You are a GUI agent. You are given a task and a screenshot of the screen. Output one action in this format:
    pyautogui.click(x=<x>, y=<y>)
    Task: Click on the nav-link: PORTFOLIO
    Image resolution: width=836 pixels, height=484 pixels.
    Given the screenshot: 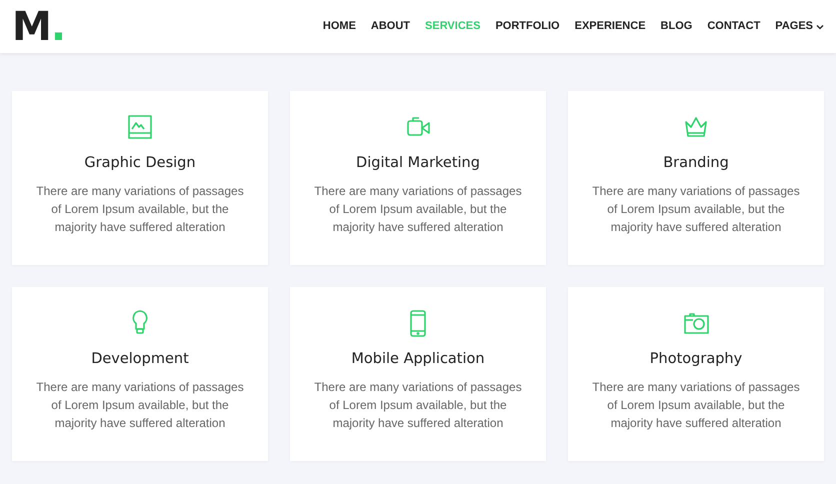 What is the action you would take?
    pyautogui.click(x=527, y=26)
    